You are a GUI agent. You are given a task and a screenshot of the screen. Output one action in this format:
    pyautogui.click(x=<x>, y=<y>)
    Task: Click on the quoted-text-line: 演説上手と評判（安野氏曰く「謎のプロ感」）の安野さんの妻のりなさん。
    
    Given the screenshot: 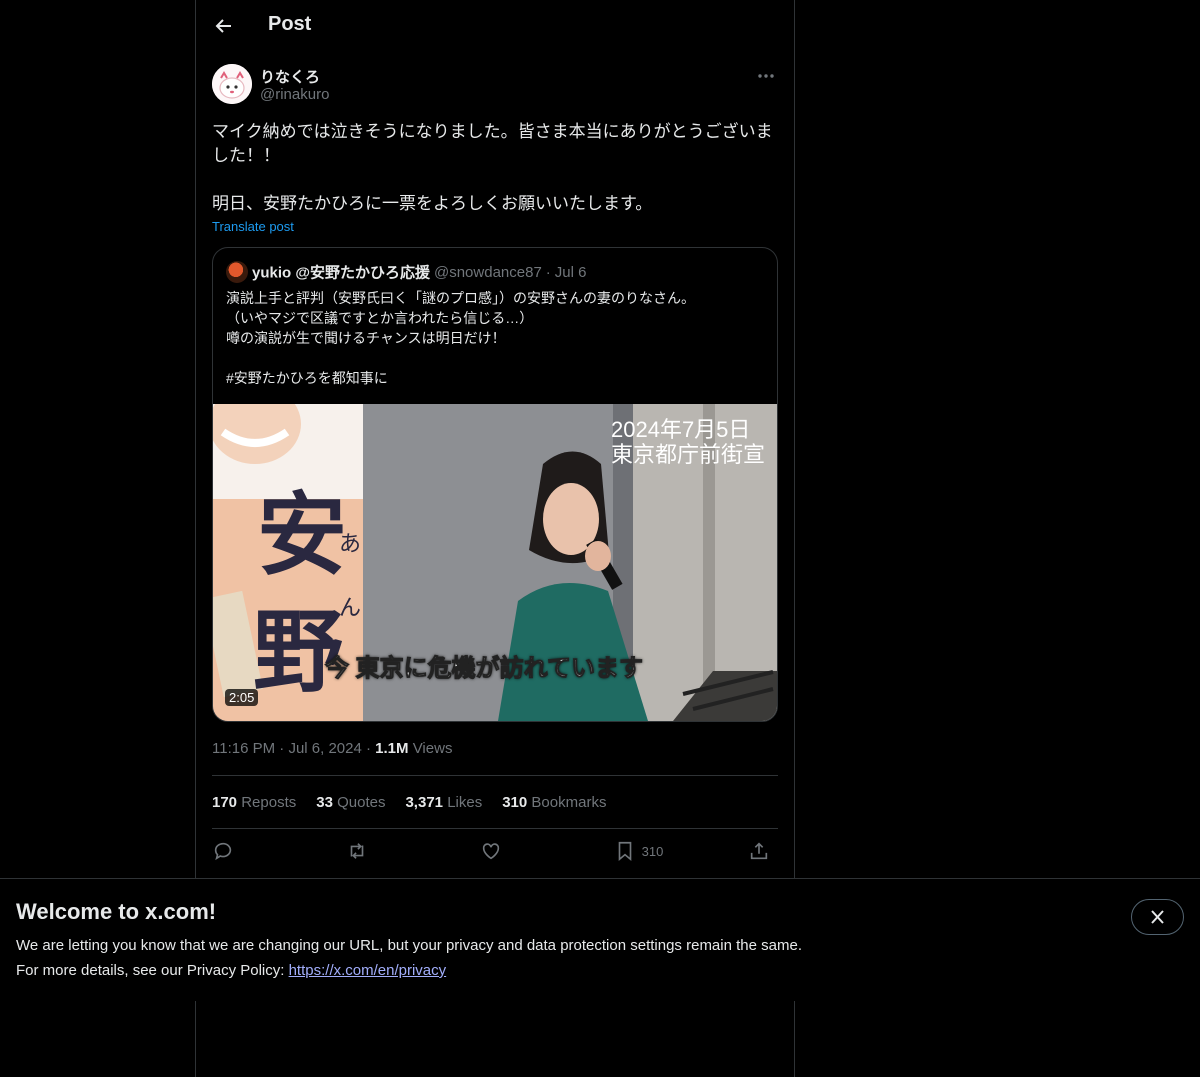 What is the action you would take?
    pyautogui.click(x=460, y=298)
    